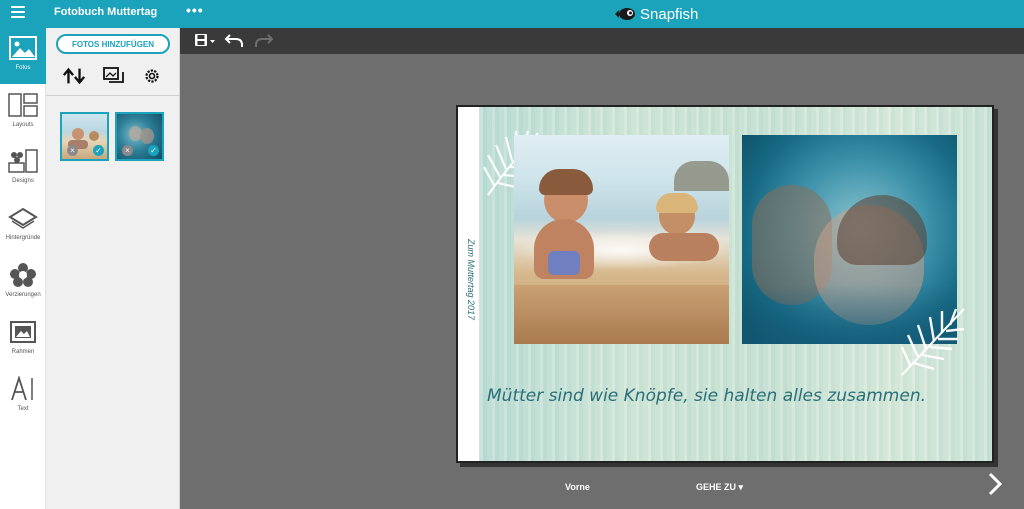  I want to click on book-spine: Zum Muttertag 2017, so click(469, 284).